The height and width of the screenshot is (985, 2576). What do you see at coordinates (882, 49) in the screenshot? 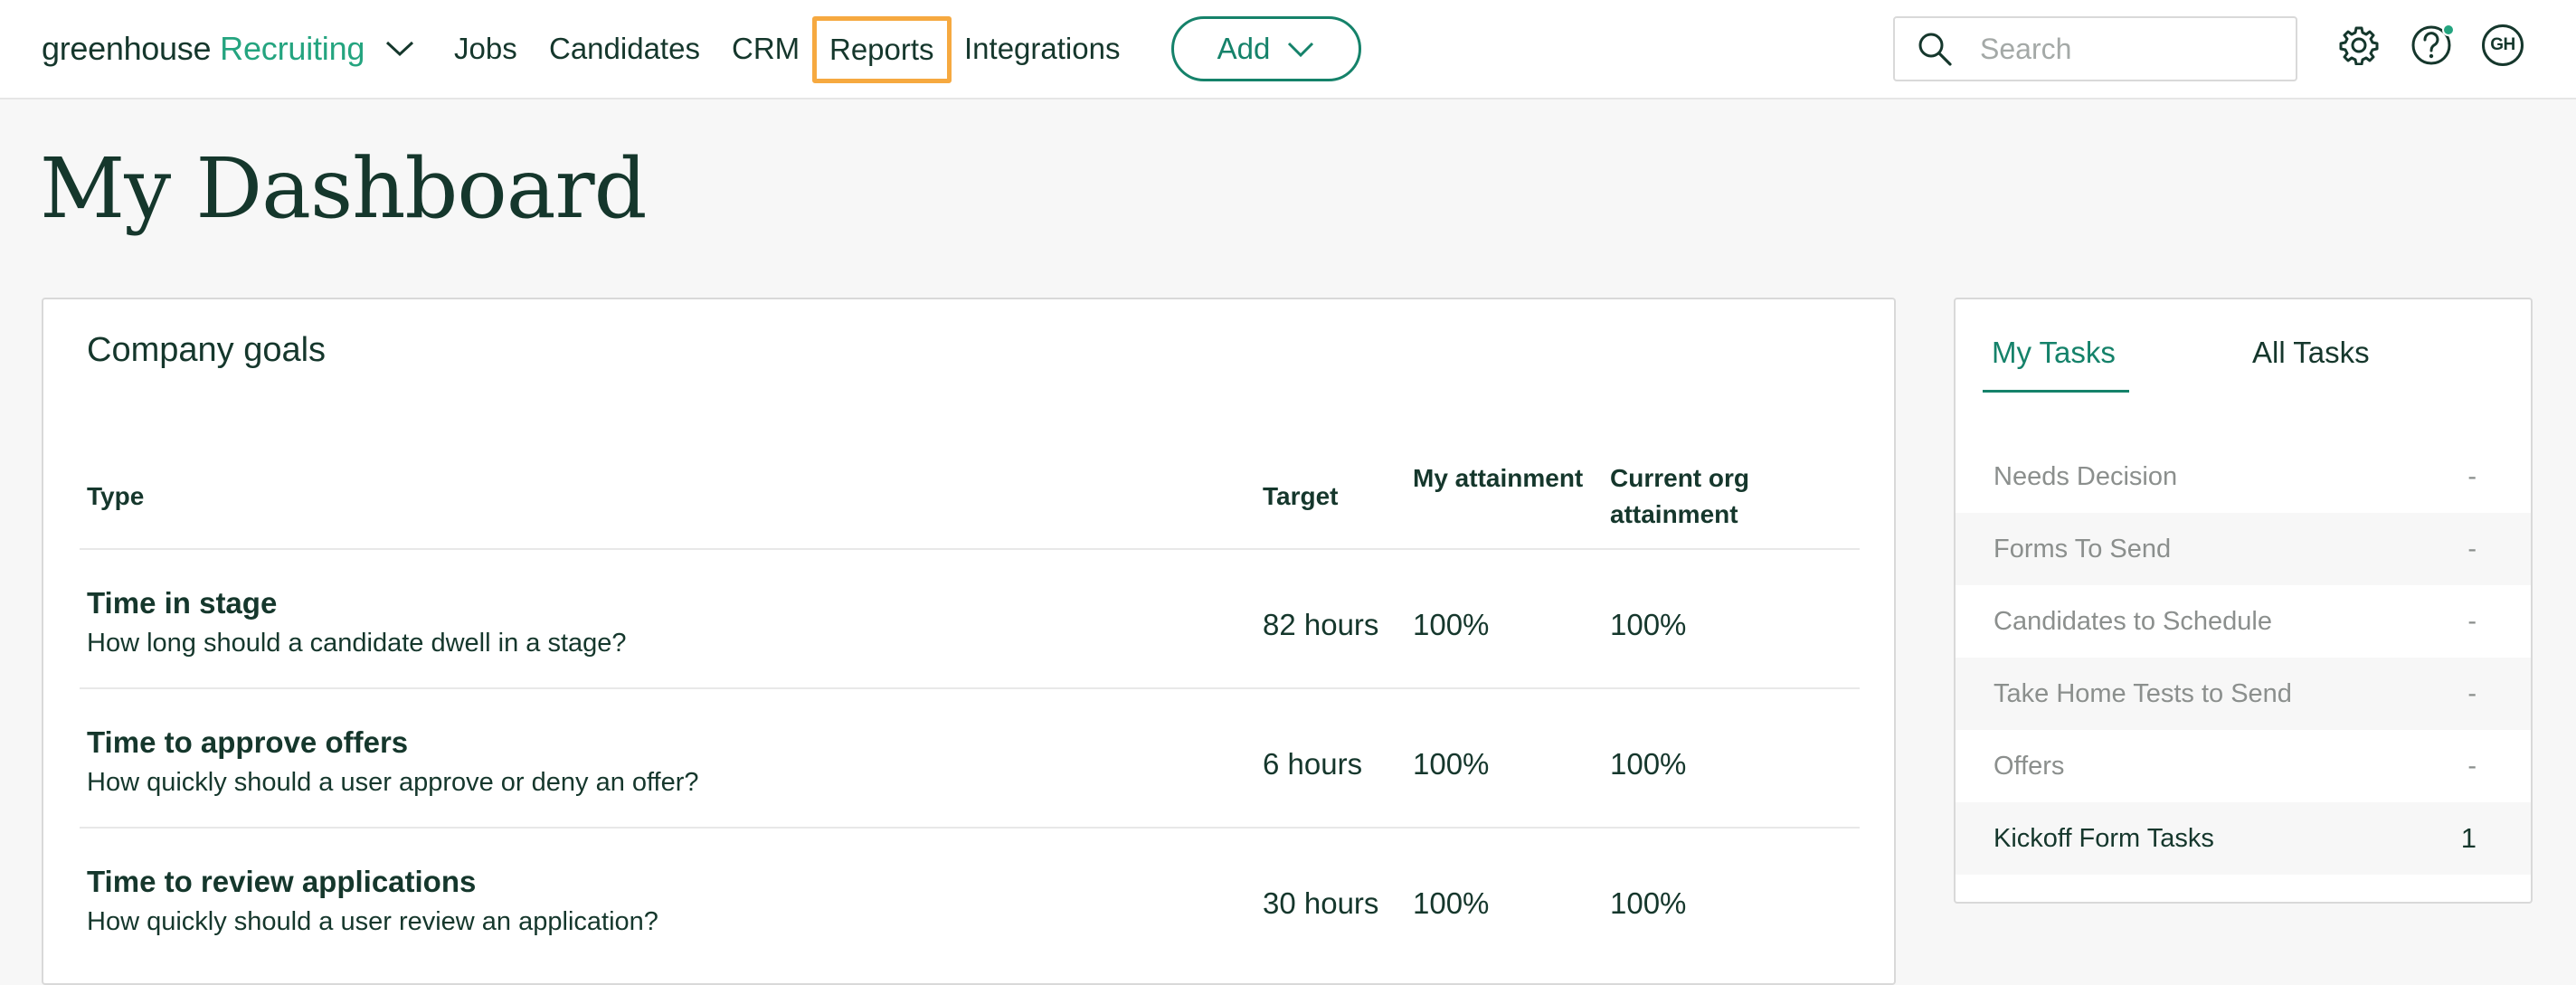
I see `nav-reports: Reports` at bounding box center [882, 49].